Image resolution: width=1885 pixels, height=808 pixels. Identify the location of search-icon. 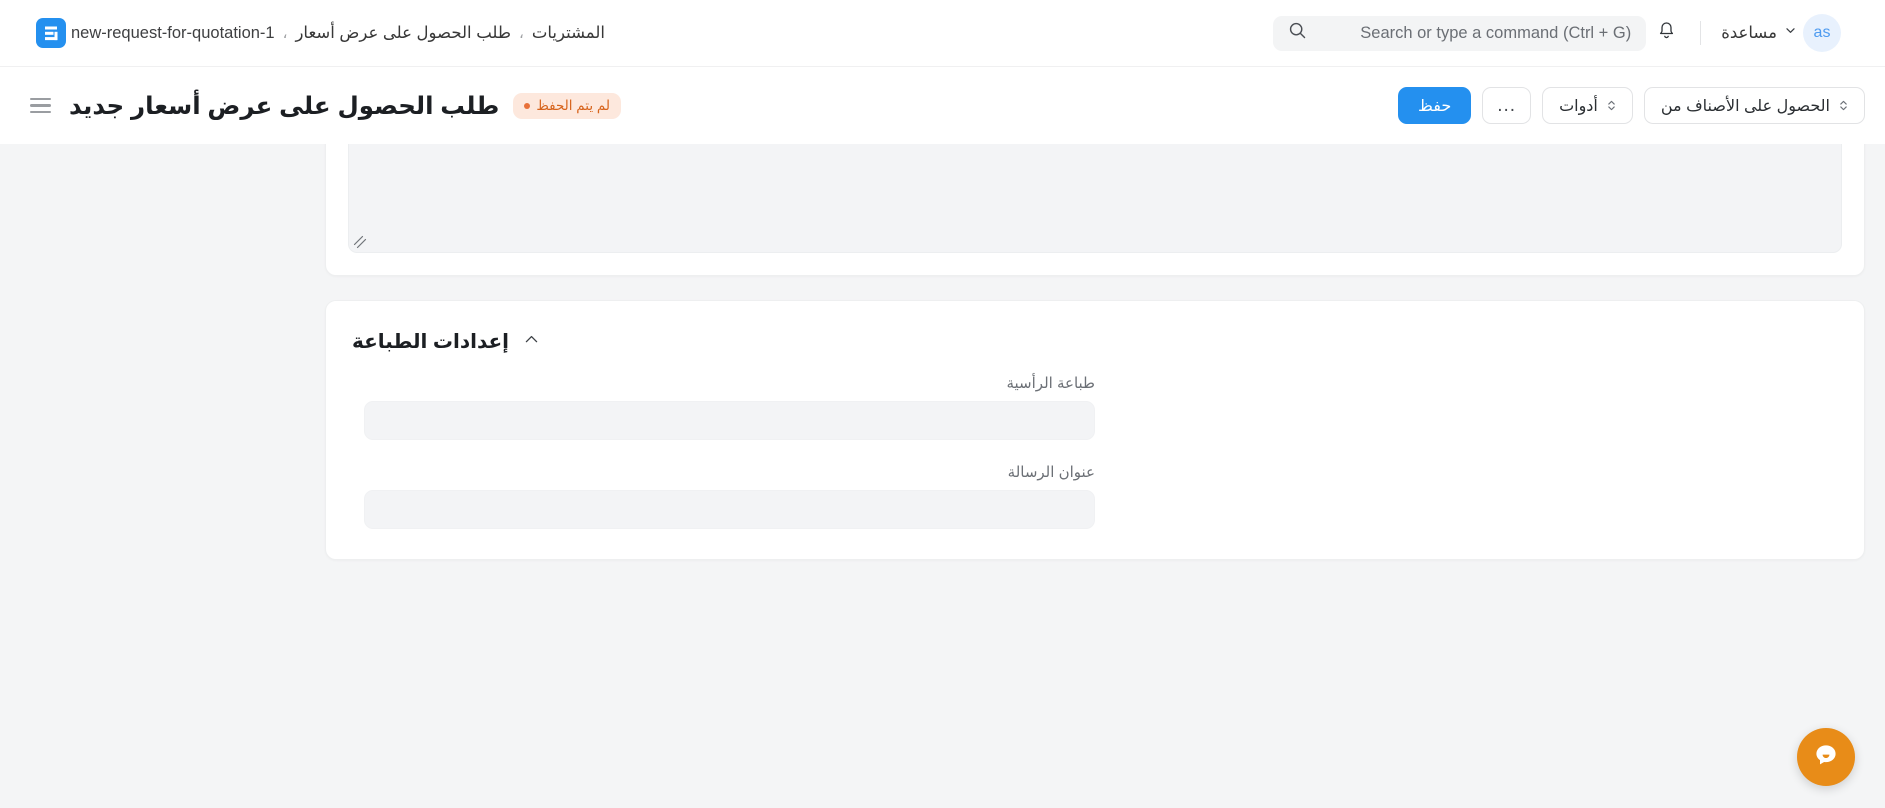
(1297, 33).